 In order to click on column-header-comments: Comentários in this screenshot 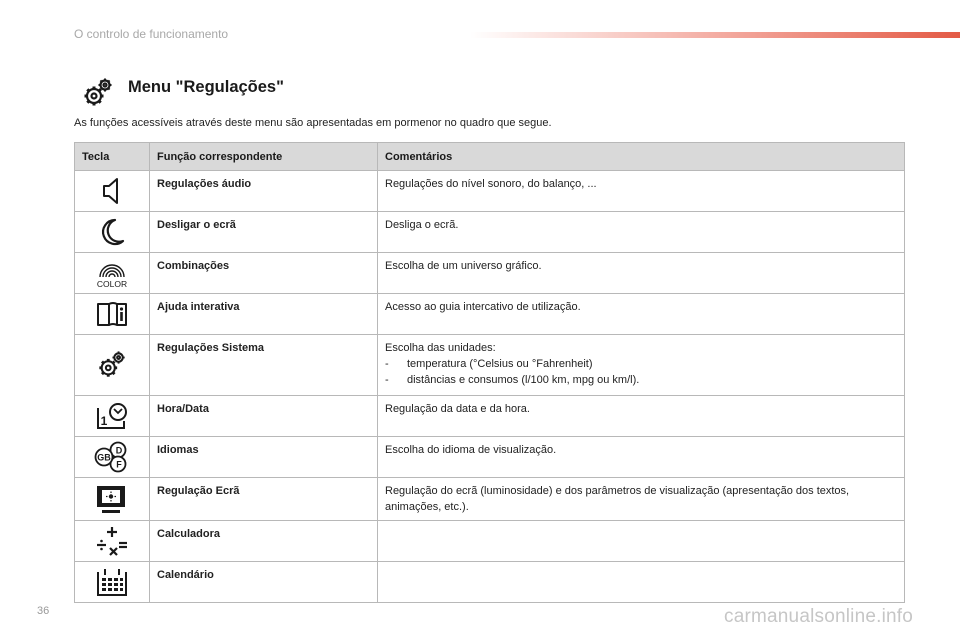, I will do `click(641, 156)`.